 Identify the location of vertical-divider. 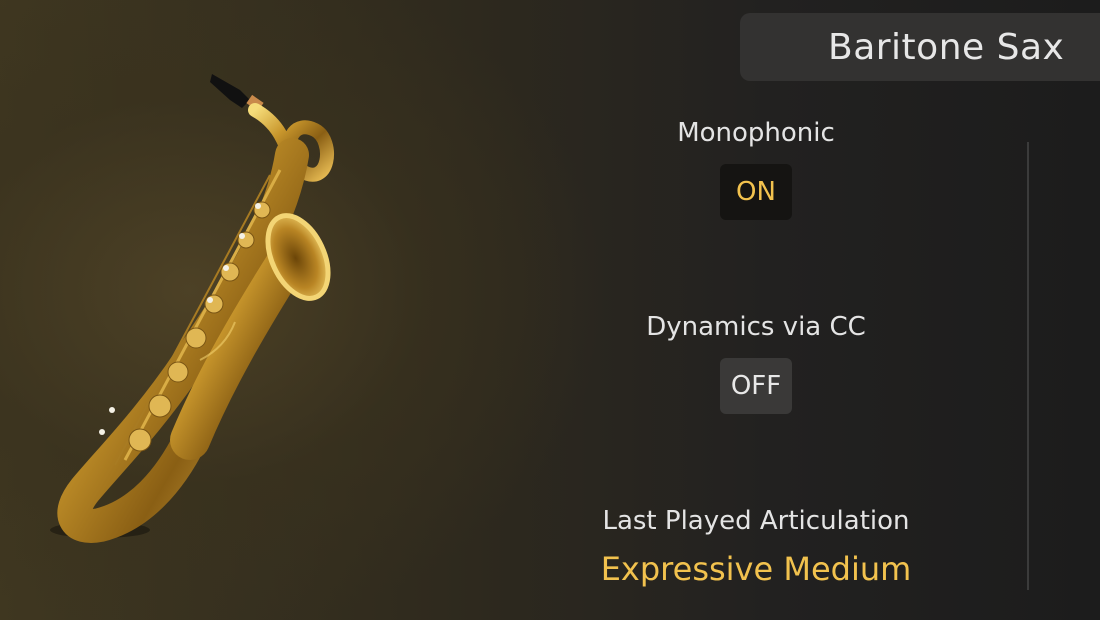
(1028, 366).